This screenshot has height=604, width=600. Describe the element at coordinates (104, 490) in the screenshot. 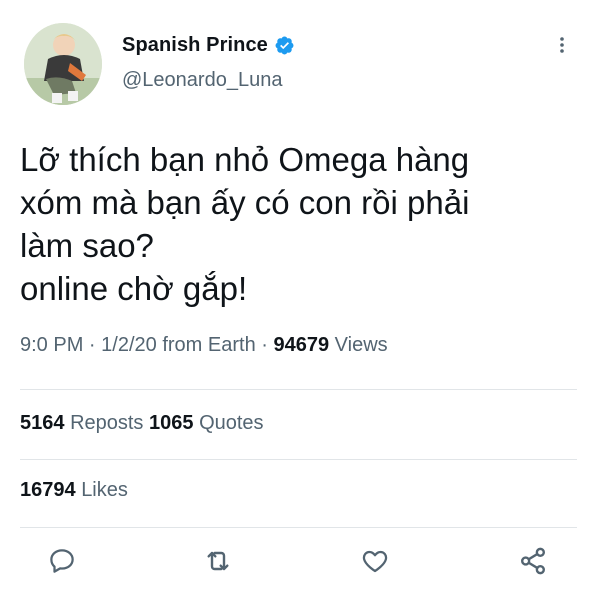

I see `likes-label: Likes` at that location.